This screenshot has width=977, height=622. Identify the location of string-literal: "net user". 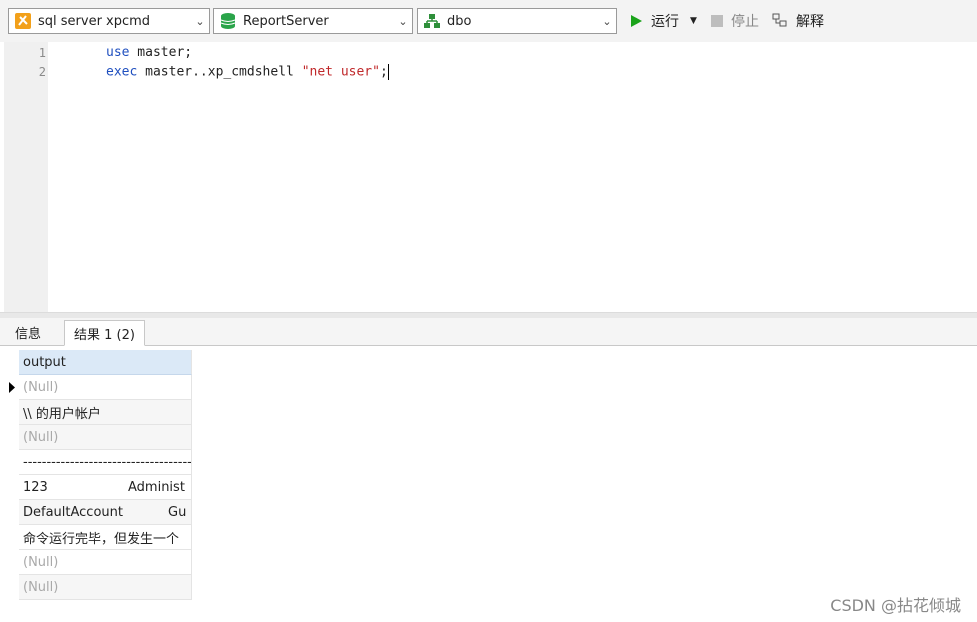
(340, 72).